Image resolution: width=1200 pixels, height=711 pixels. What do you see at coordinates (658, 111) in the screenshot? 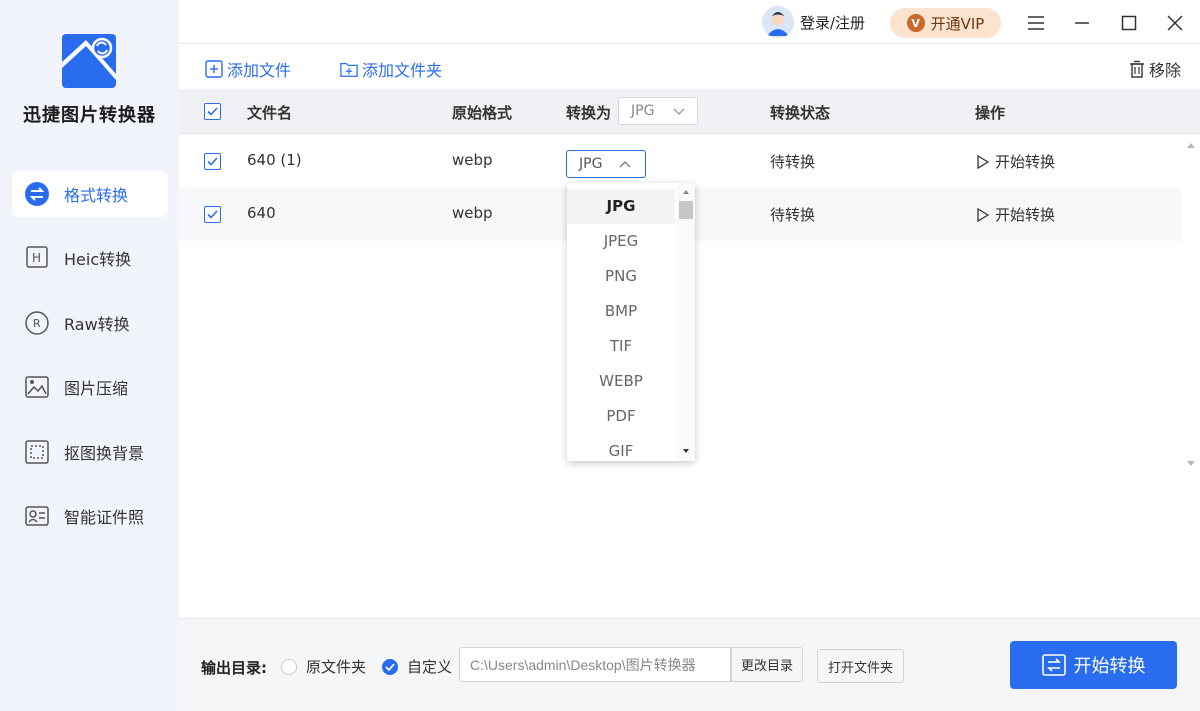
I see `global-format-select: JPG` at bounding box center [658, 111].